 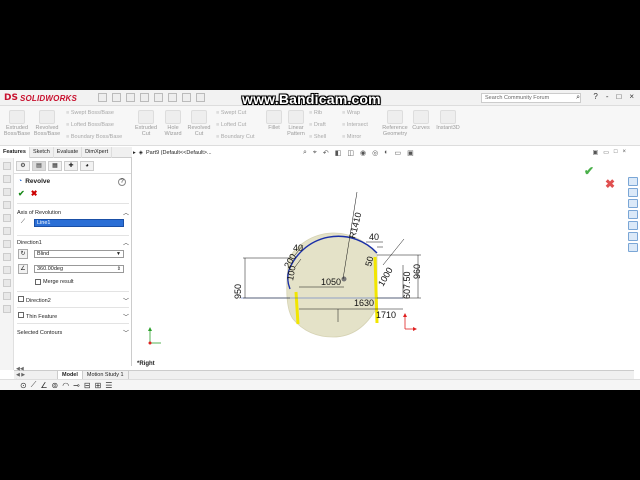 What do you see at coordinates (76, 385) in the screenshot?
I see `trim-icon: ⊸` at bounding box center [76, 385].